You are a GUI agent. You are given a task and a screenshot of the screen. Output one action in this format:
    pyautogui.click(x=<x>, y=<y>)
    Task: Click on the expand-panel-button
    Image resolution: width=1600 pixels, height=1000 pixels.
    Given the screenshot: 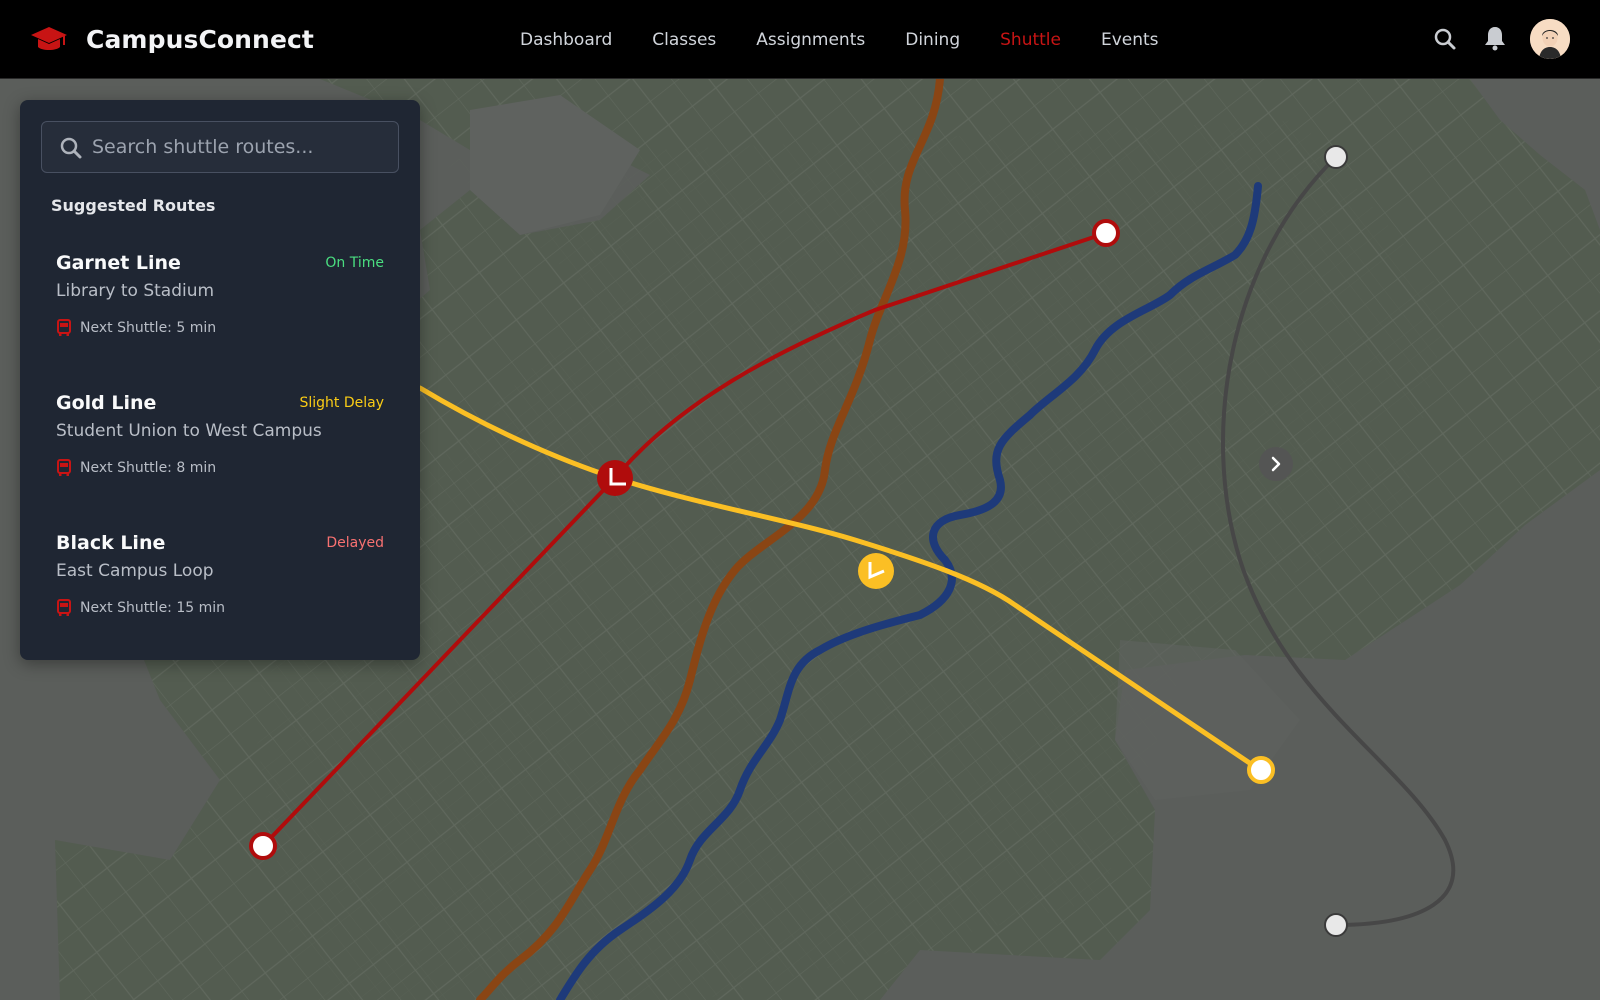 What is the action you would take?
    pyautogui.click(x=1276, y=464)
    